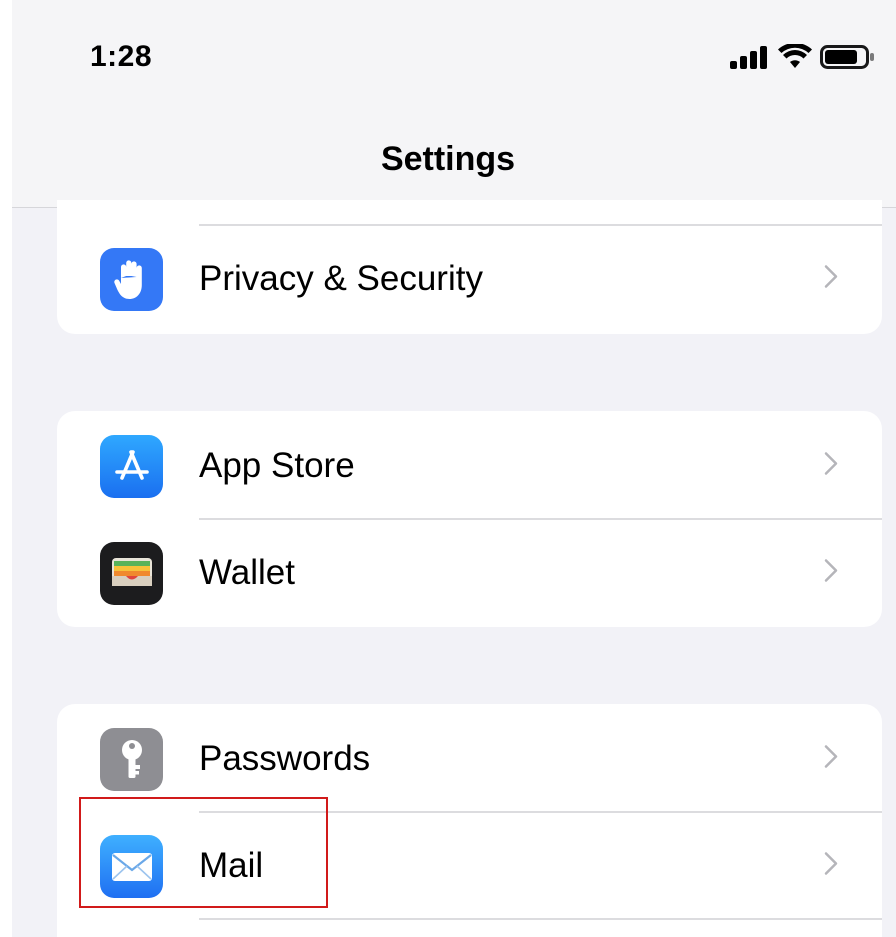  Describe the element at coordinates (848, 59) in the screenshot. I see `battery-icon` at that location.